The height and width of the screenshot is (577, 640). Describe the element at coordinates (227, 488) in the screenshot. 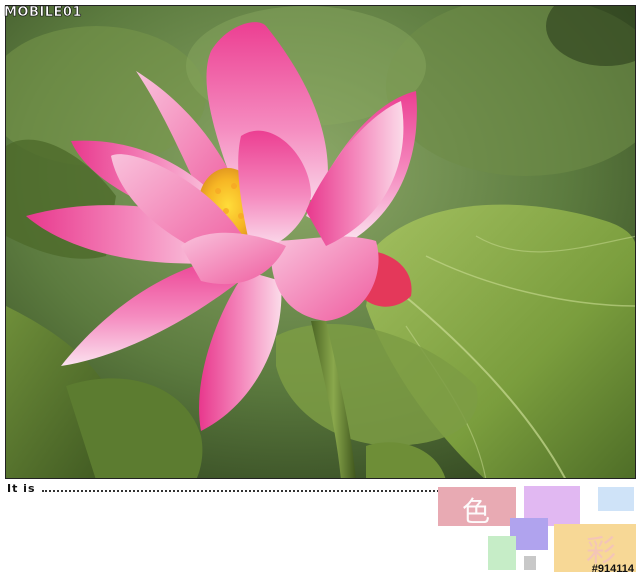

I see `caption-row: It is` at that location.